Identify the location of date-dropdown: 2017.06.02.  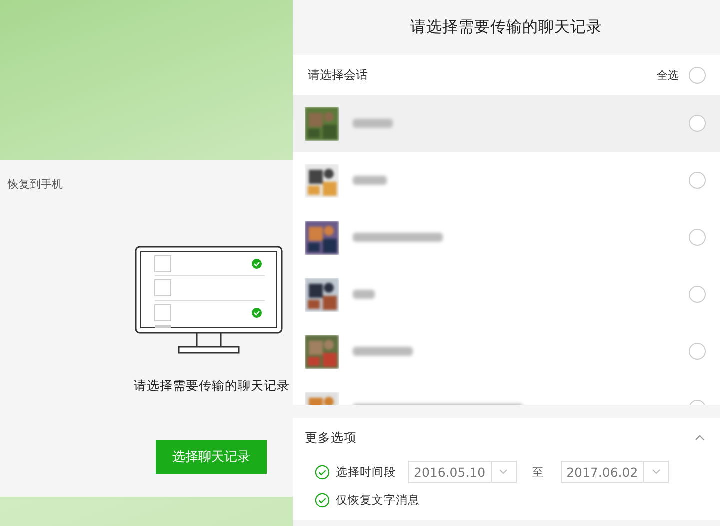
(615, 472).